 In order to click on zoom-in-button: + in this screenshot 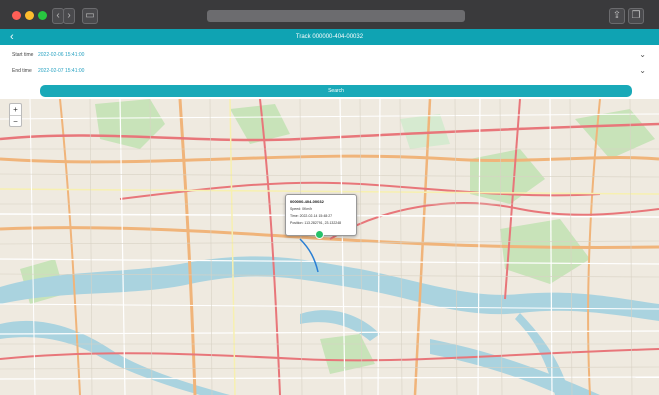, I will do `click(15, 110)`.